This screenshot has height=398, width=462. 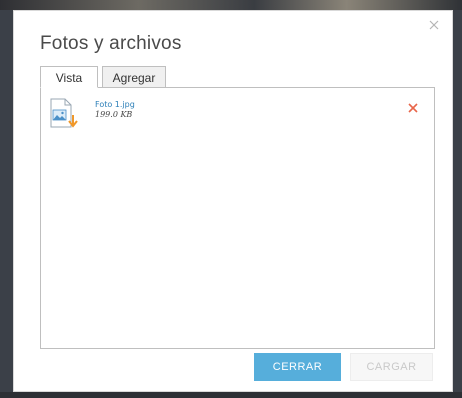 What do you see at coordinates (391, 367) in the screenshot?
I see `upload-button: CARGAR` at bounding box center [391, 367].